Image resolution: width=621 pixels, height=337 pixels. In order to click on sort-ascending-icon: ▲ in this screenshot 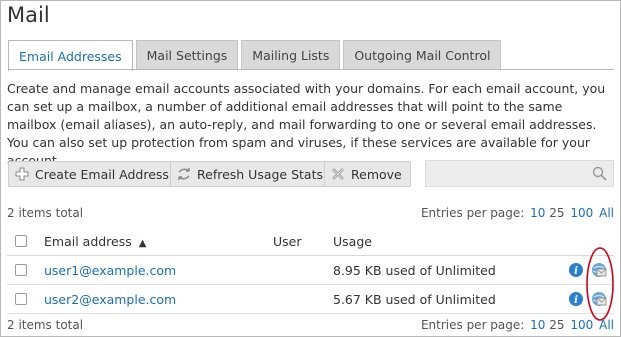, I will do `click(142, 243)`.